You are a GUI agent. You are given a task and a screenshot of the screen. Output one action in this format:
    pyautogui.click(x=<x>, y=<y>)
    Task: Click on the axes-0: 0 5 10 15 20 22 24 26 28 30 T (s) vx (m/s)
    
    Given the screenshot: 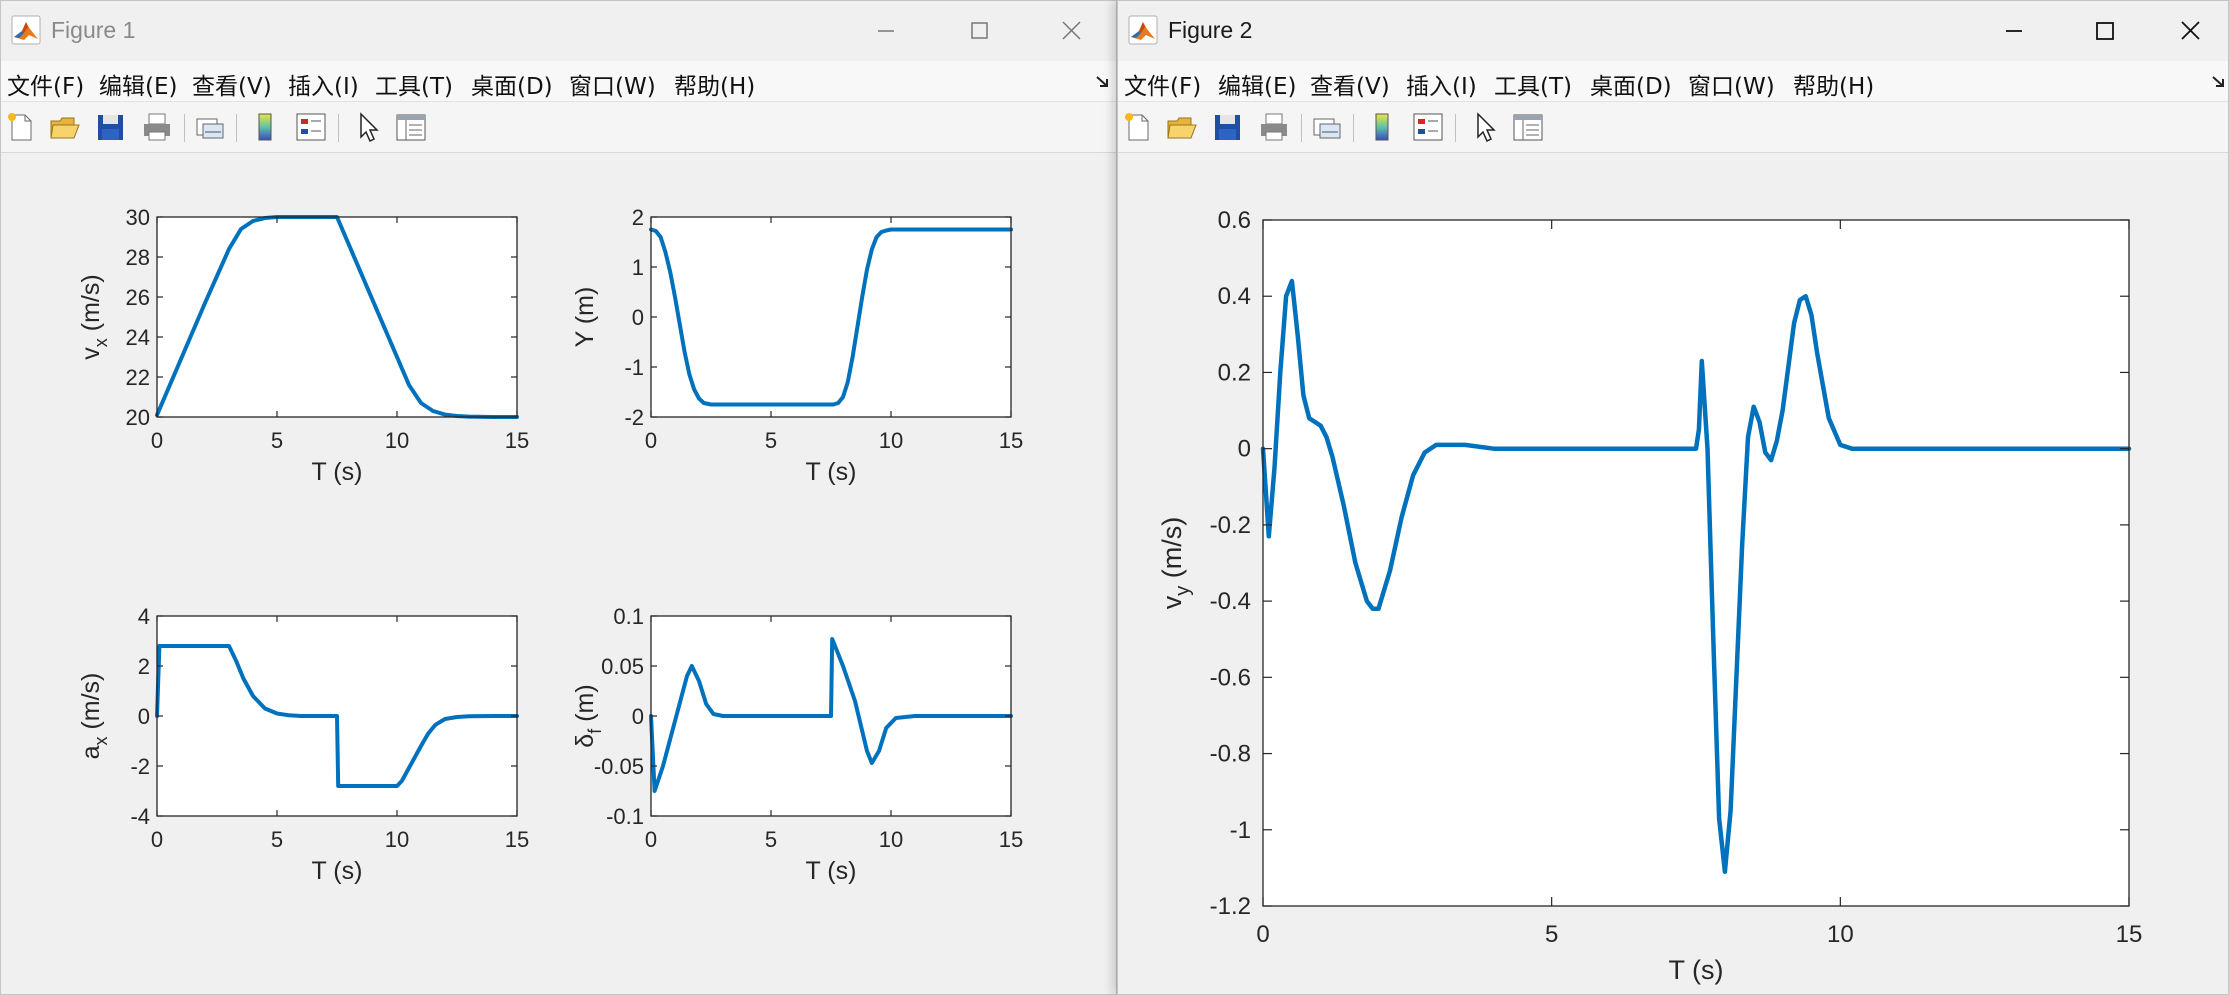 What is the action you would take?
    pyautogui.click(x=303, y=345)
    